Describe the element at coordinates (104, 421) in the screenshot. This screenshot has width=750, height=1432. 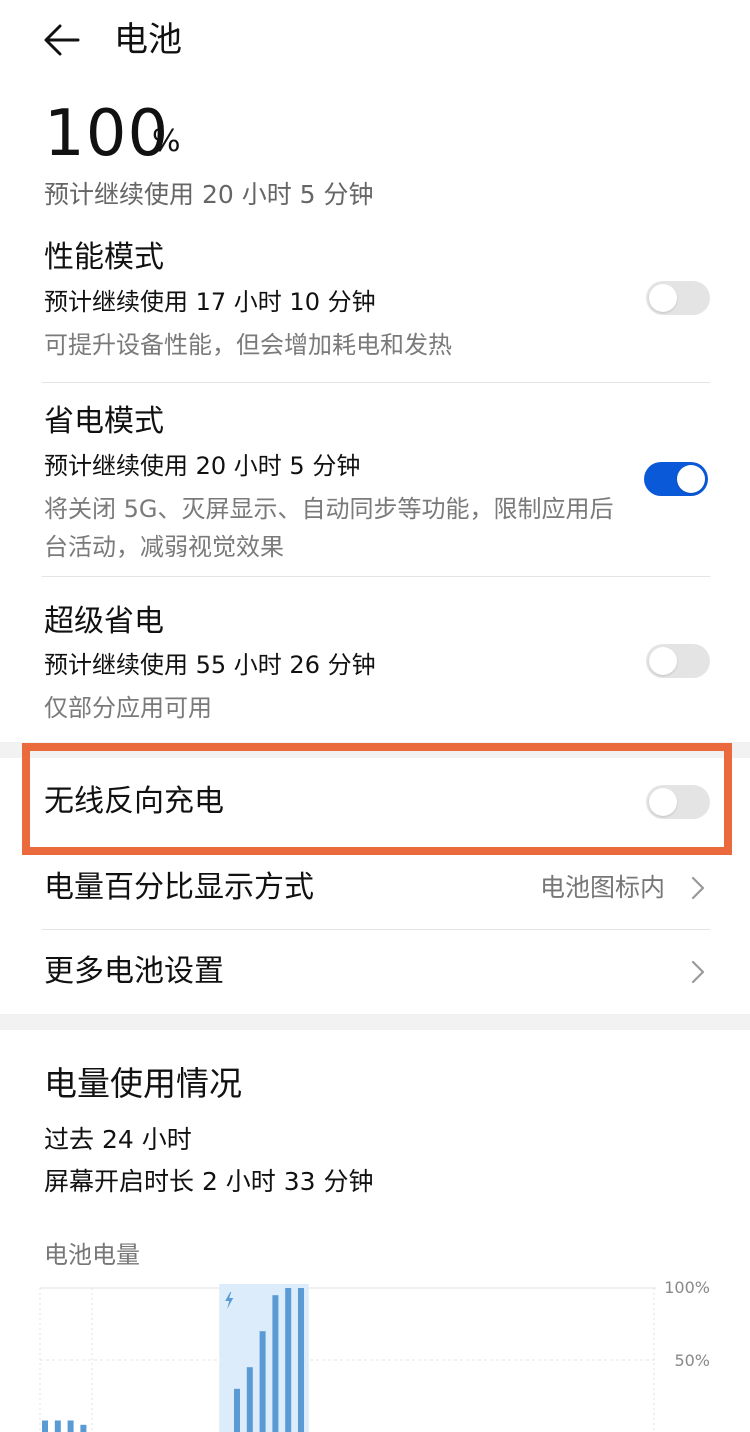
I see `power-saving-mode-title: 省电模式` at that location.